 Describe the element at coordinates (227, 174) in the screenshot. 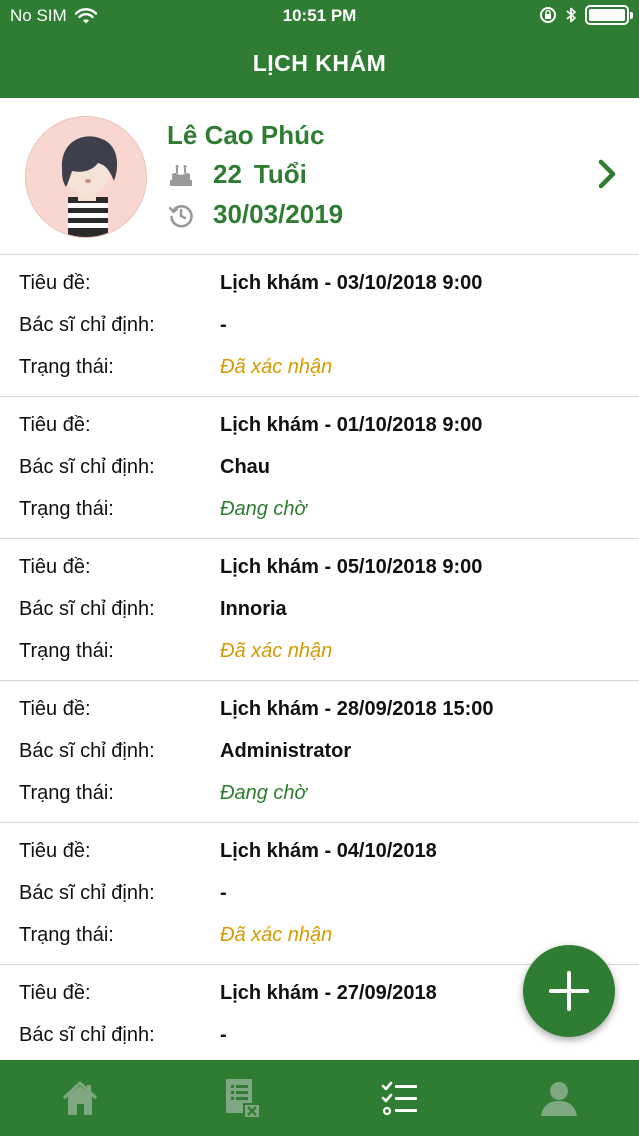

I see `age-number: 22` at that location.